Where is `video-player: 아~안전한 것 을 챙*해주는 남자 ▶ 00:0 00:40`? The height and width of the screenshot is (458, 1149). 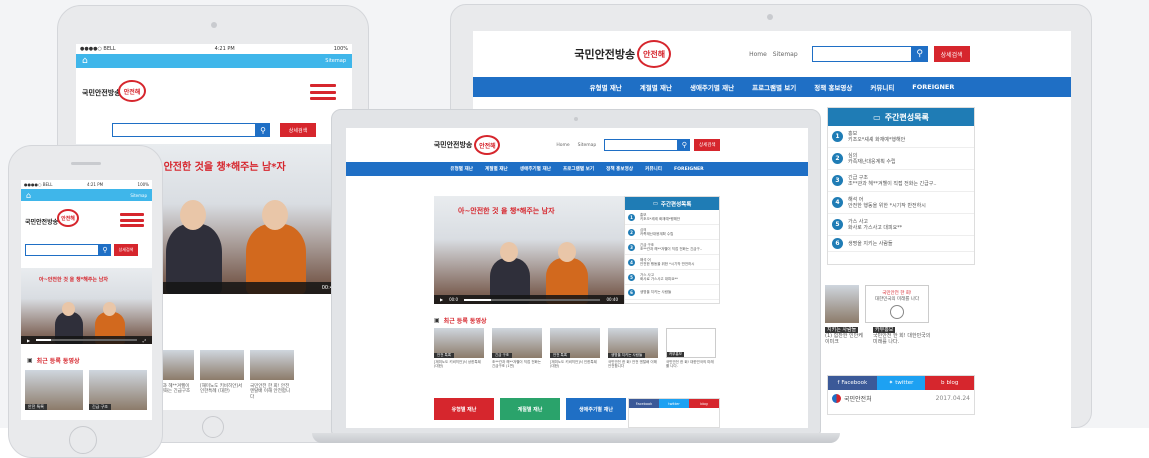
video-player: 아~안전한 것 을 챙*해주는 남자 ▶ 00:0 00:40 is located at coordinates (529, 250).